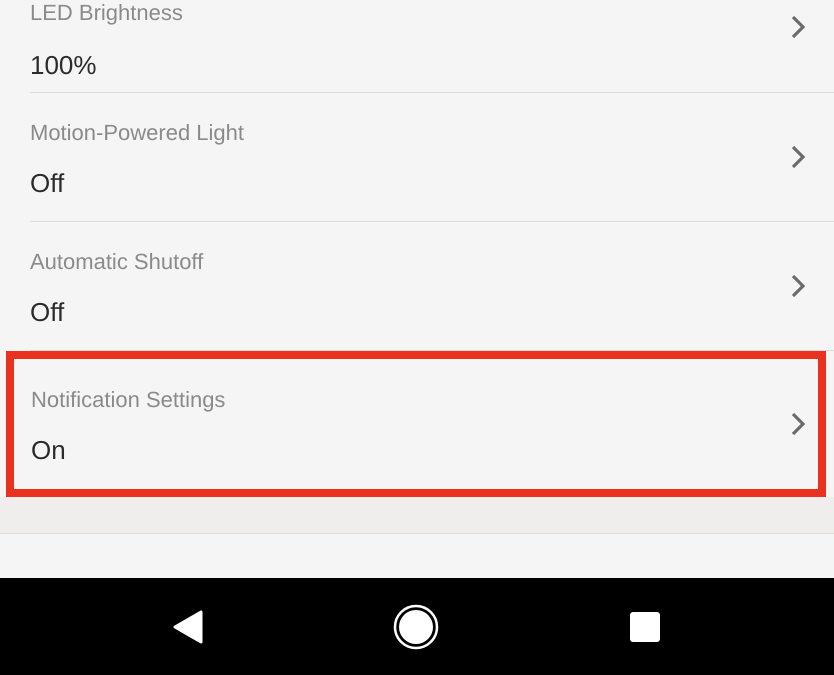  I want to click on setting-value: On, so click(48, 450).